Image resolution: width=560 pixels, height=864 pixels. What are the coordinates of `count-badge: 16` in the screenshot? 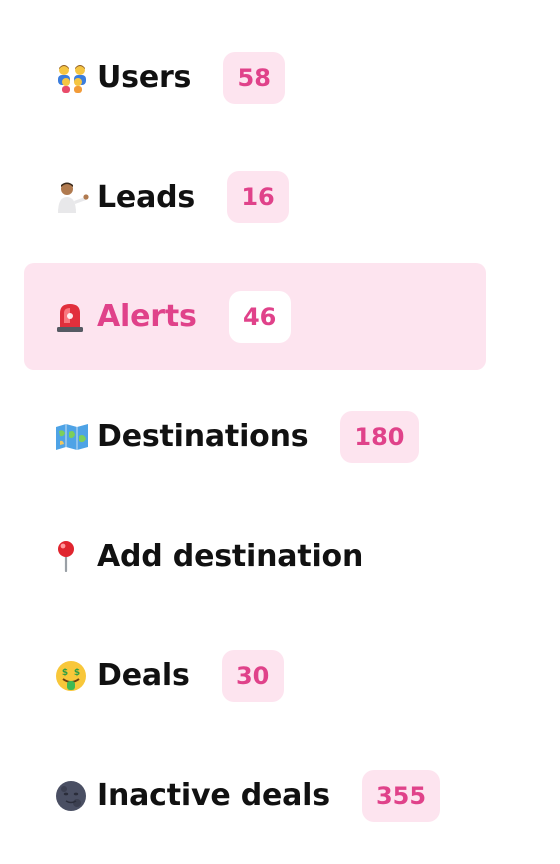 It's located at (258, 197).